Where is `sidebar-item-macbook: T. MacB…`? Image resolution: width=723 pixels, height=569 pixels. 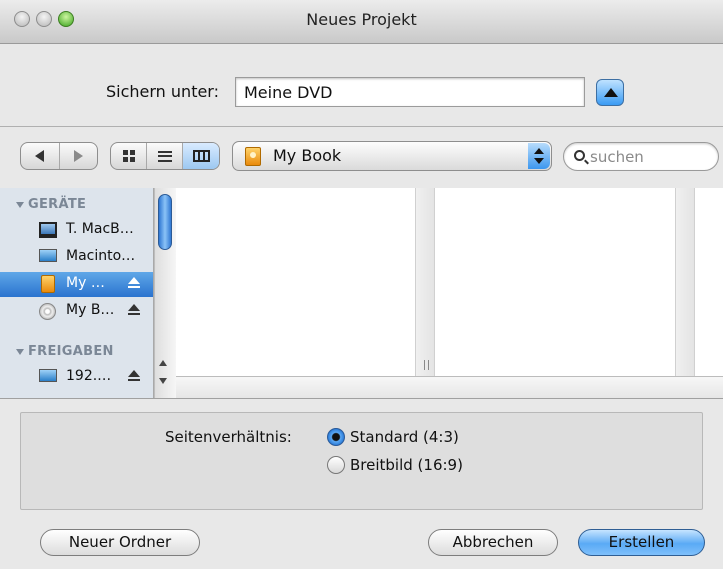
sidebar-item-macbook: T. MacB… is located at coordinates (76, 230).